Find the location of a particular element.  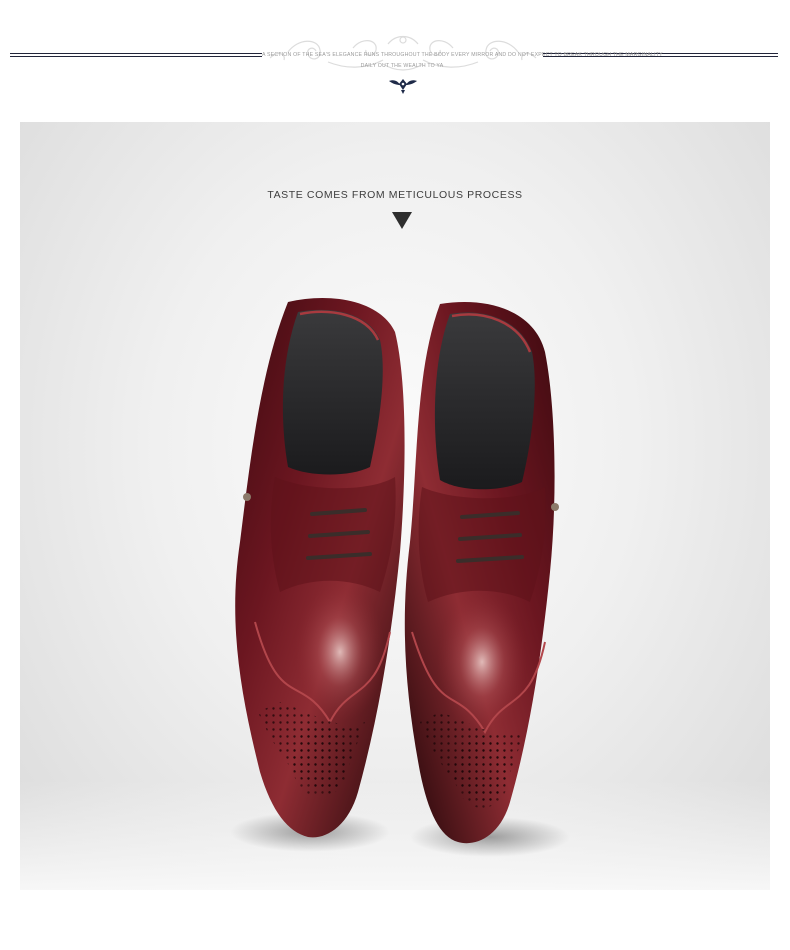

down-triangle-icon is located at coordinates (402, 220).